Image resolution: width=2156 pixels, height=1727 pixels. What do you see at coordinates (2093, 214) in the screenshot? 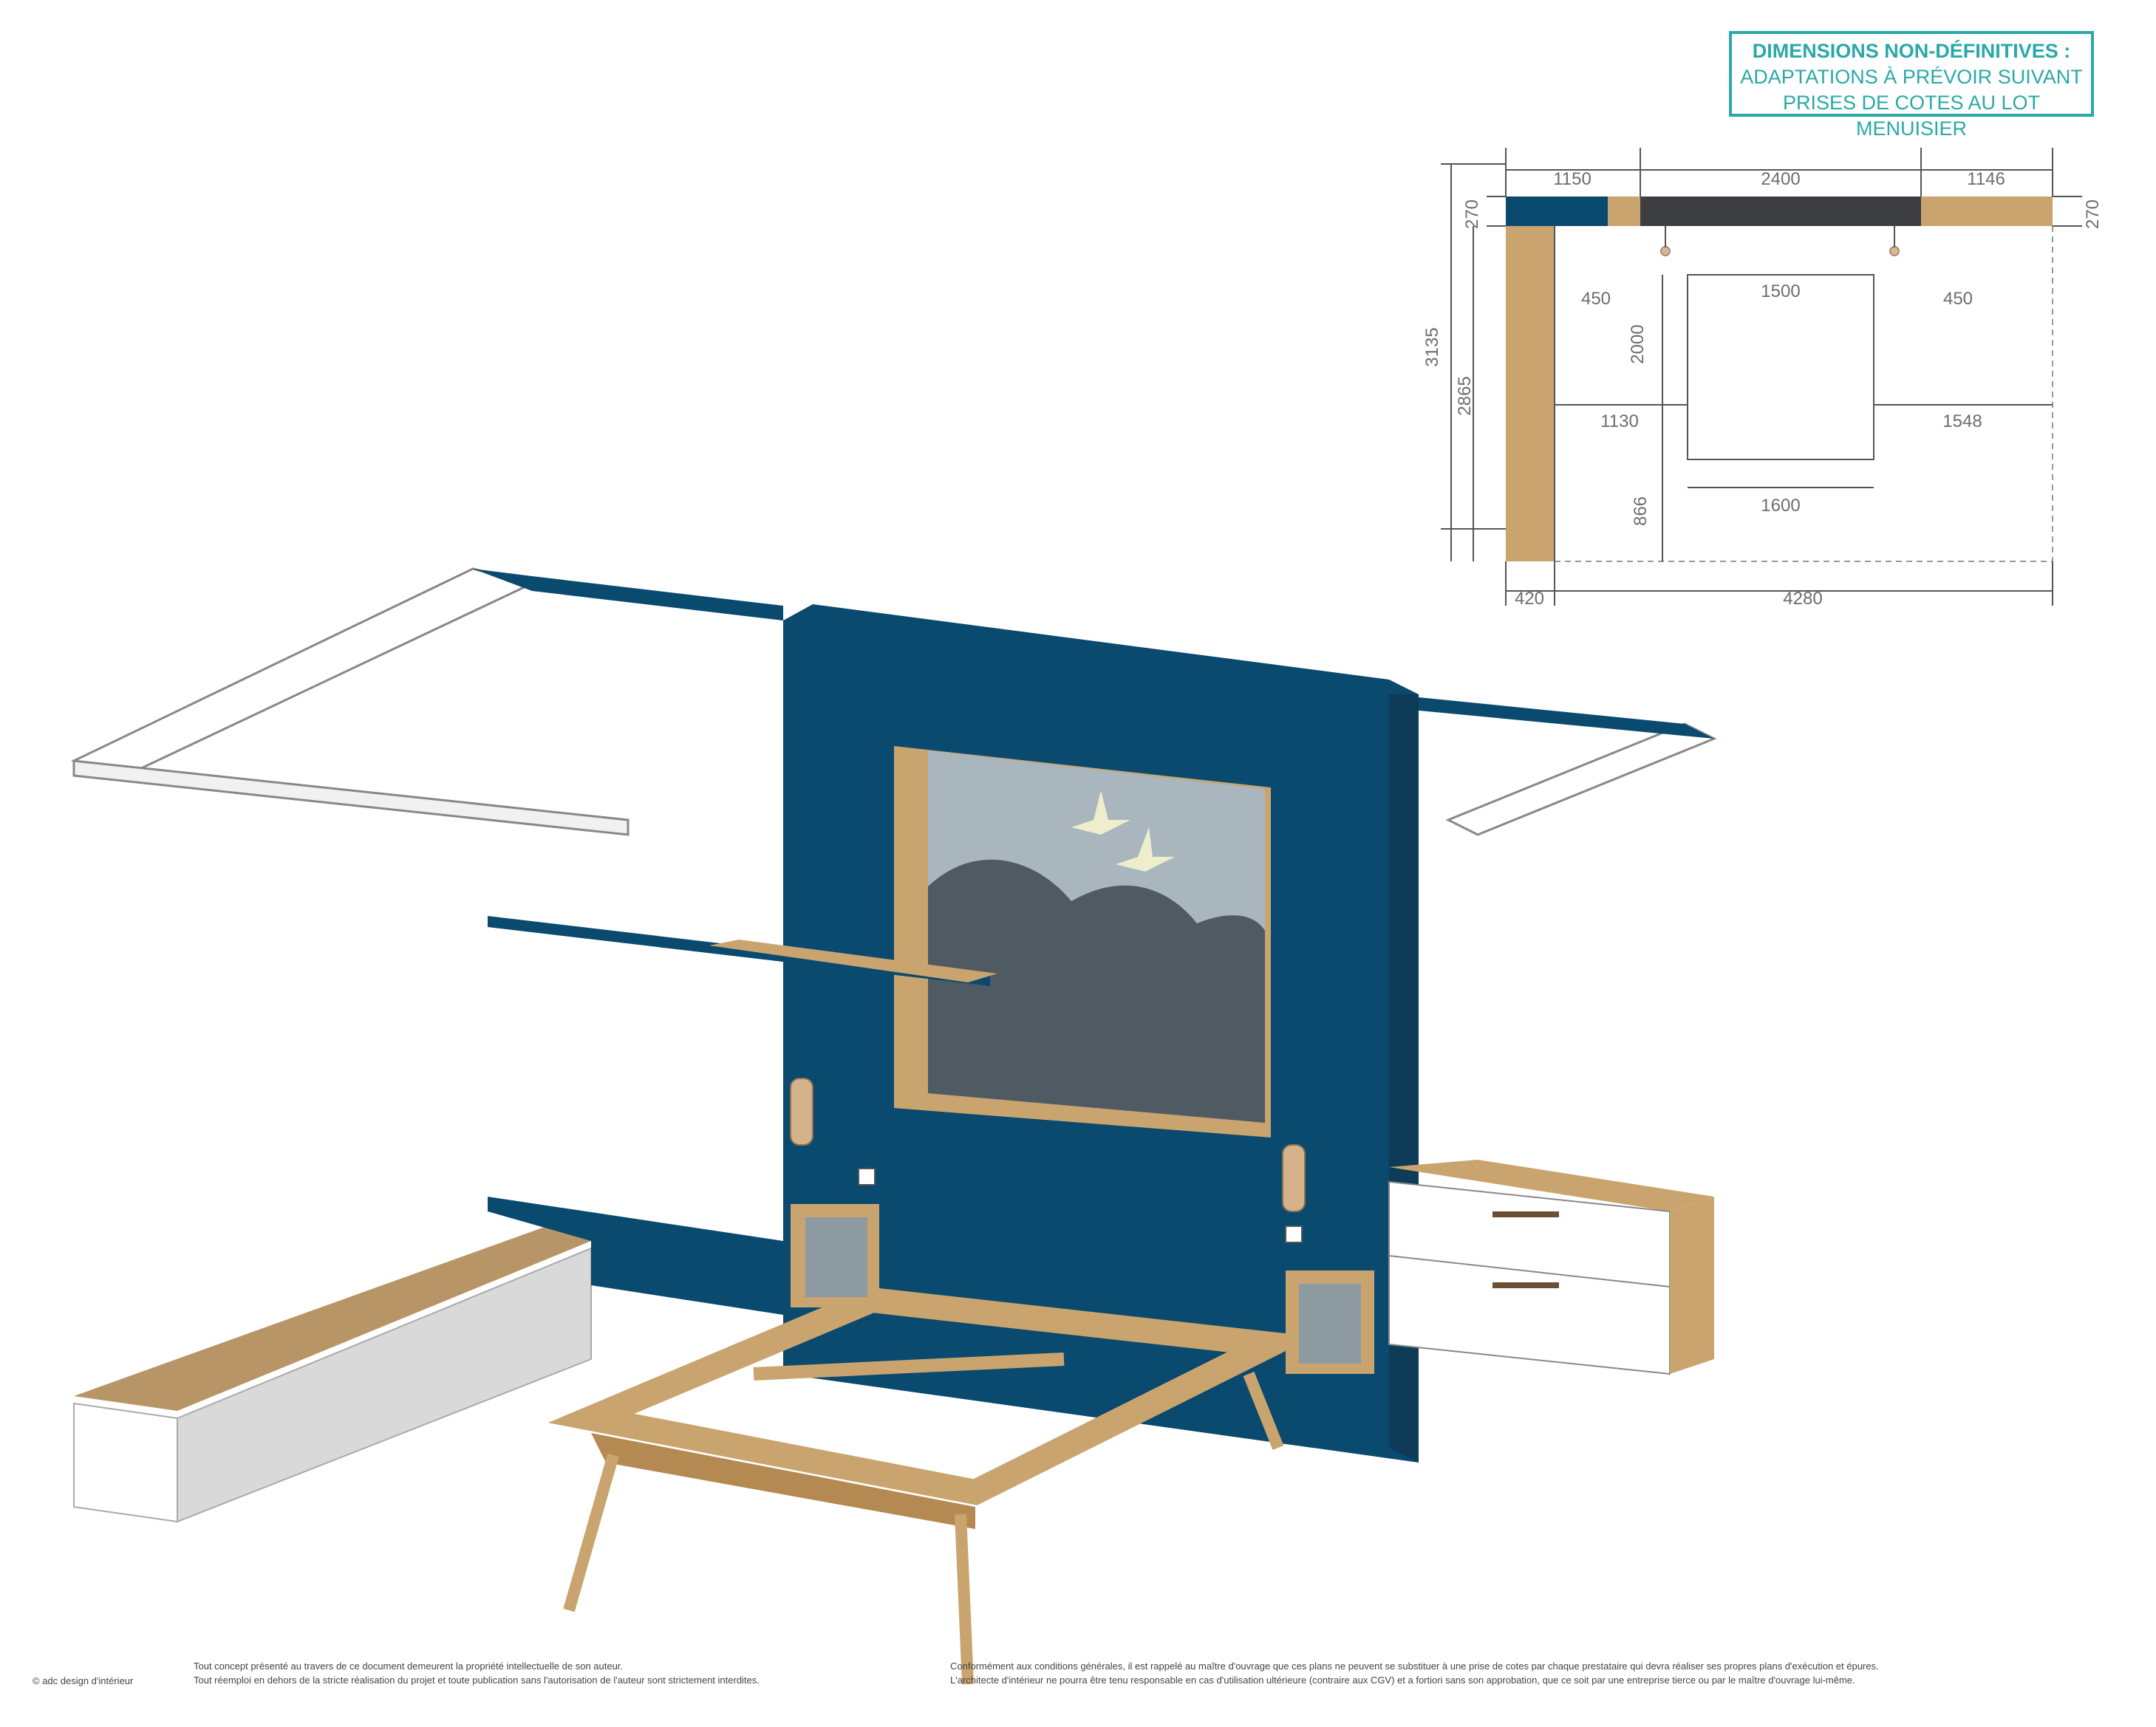
I see `dim-right-thickness: 270` at bounding box center [2093, 214].